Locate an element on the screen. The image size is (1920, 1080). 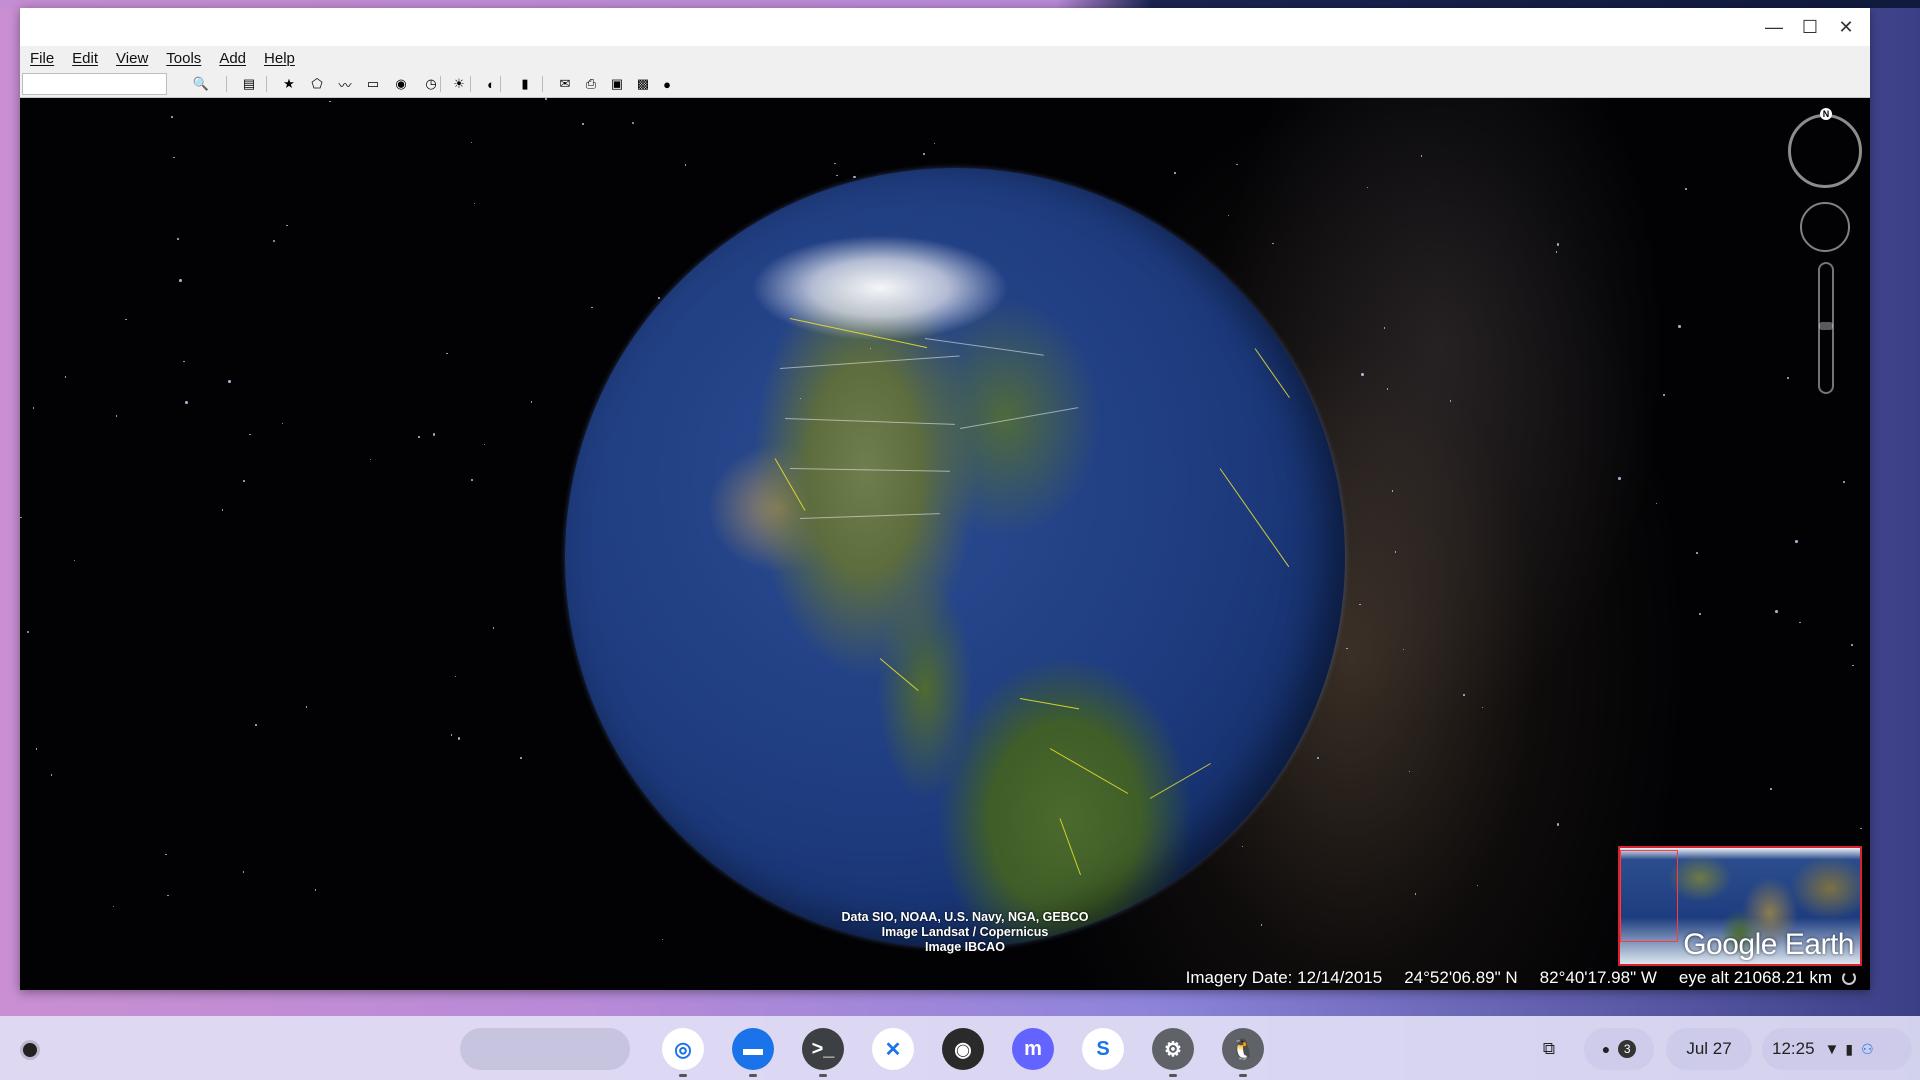
menu-help: Help is located at coordinates (279, 58).